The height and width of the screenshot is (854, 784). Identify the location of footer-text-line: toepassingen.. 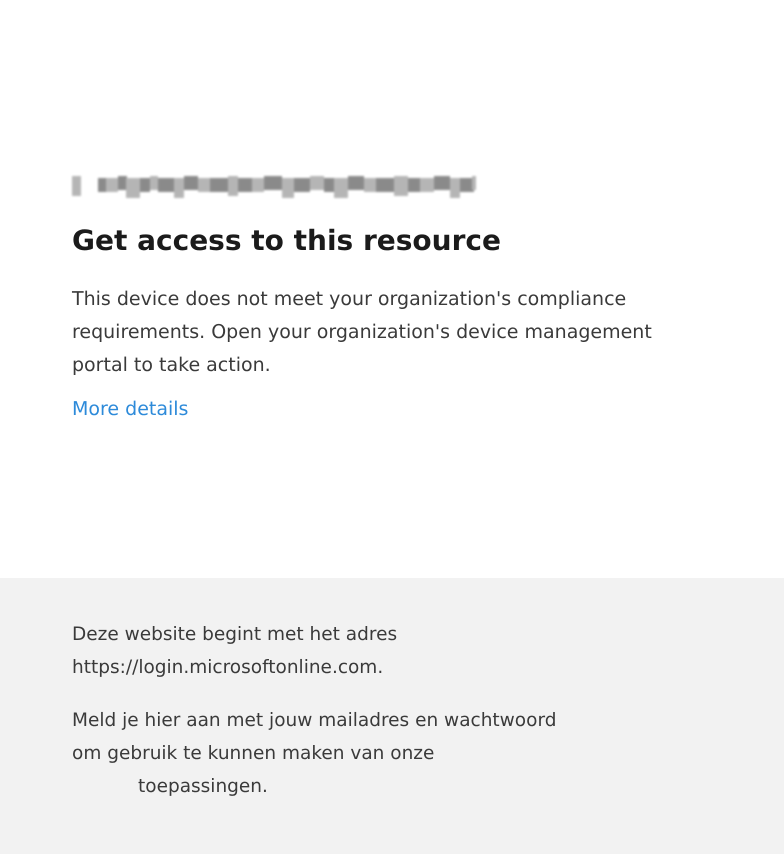
(203, 787).